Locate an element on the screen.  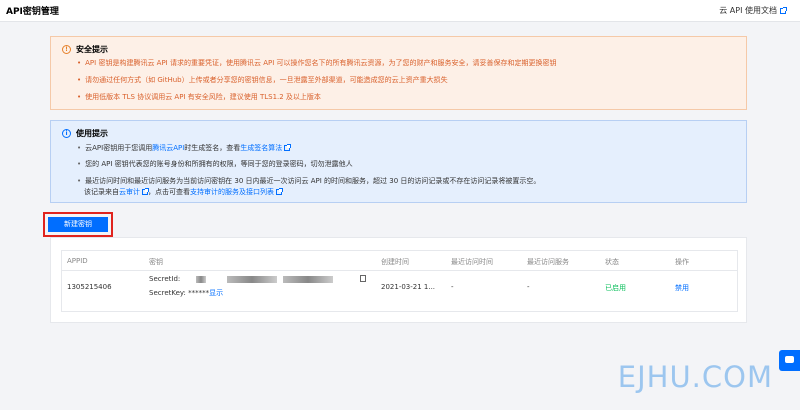
last-access-cell: - is located at coordinates (452, 287).